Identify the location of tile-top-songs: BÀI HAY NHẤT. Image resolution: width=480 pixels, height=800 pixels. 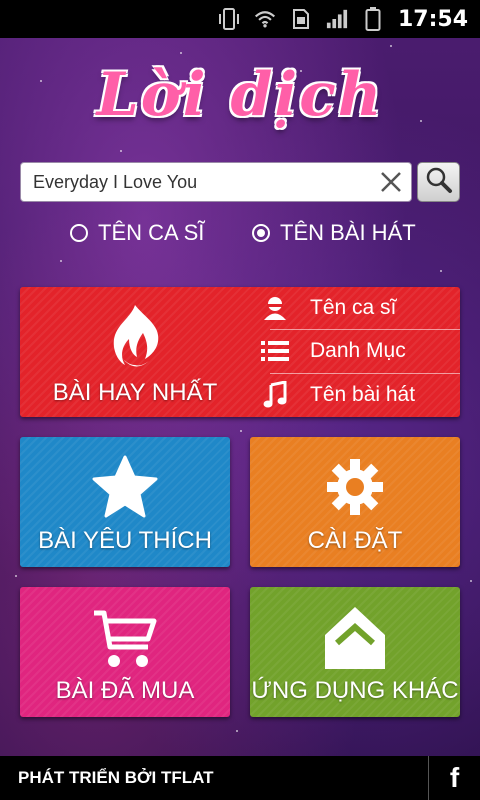
(135, 352).